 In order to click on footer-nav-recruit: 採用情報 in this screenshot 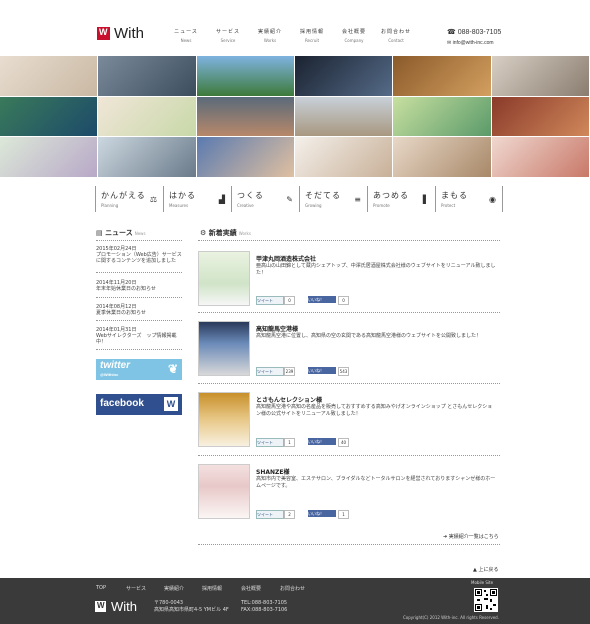, I will do `click(212, 588)`.